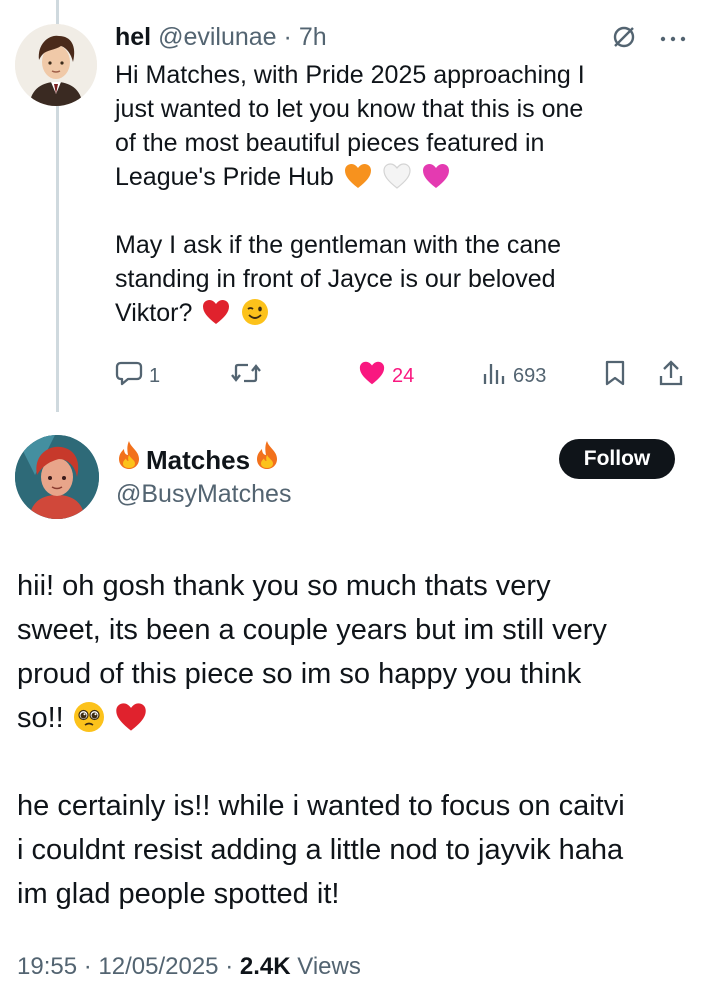  Describe the element at coordinates (217, 37) in the screenshot. I see `author-handle: @evilunae` at that location.